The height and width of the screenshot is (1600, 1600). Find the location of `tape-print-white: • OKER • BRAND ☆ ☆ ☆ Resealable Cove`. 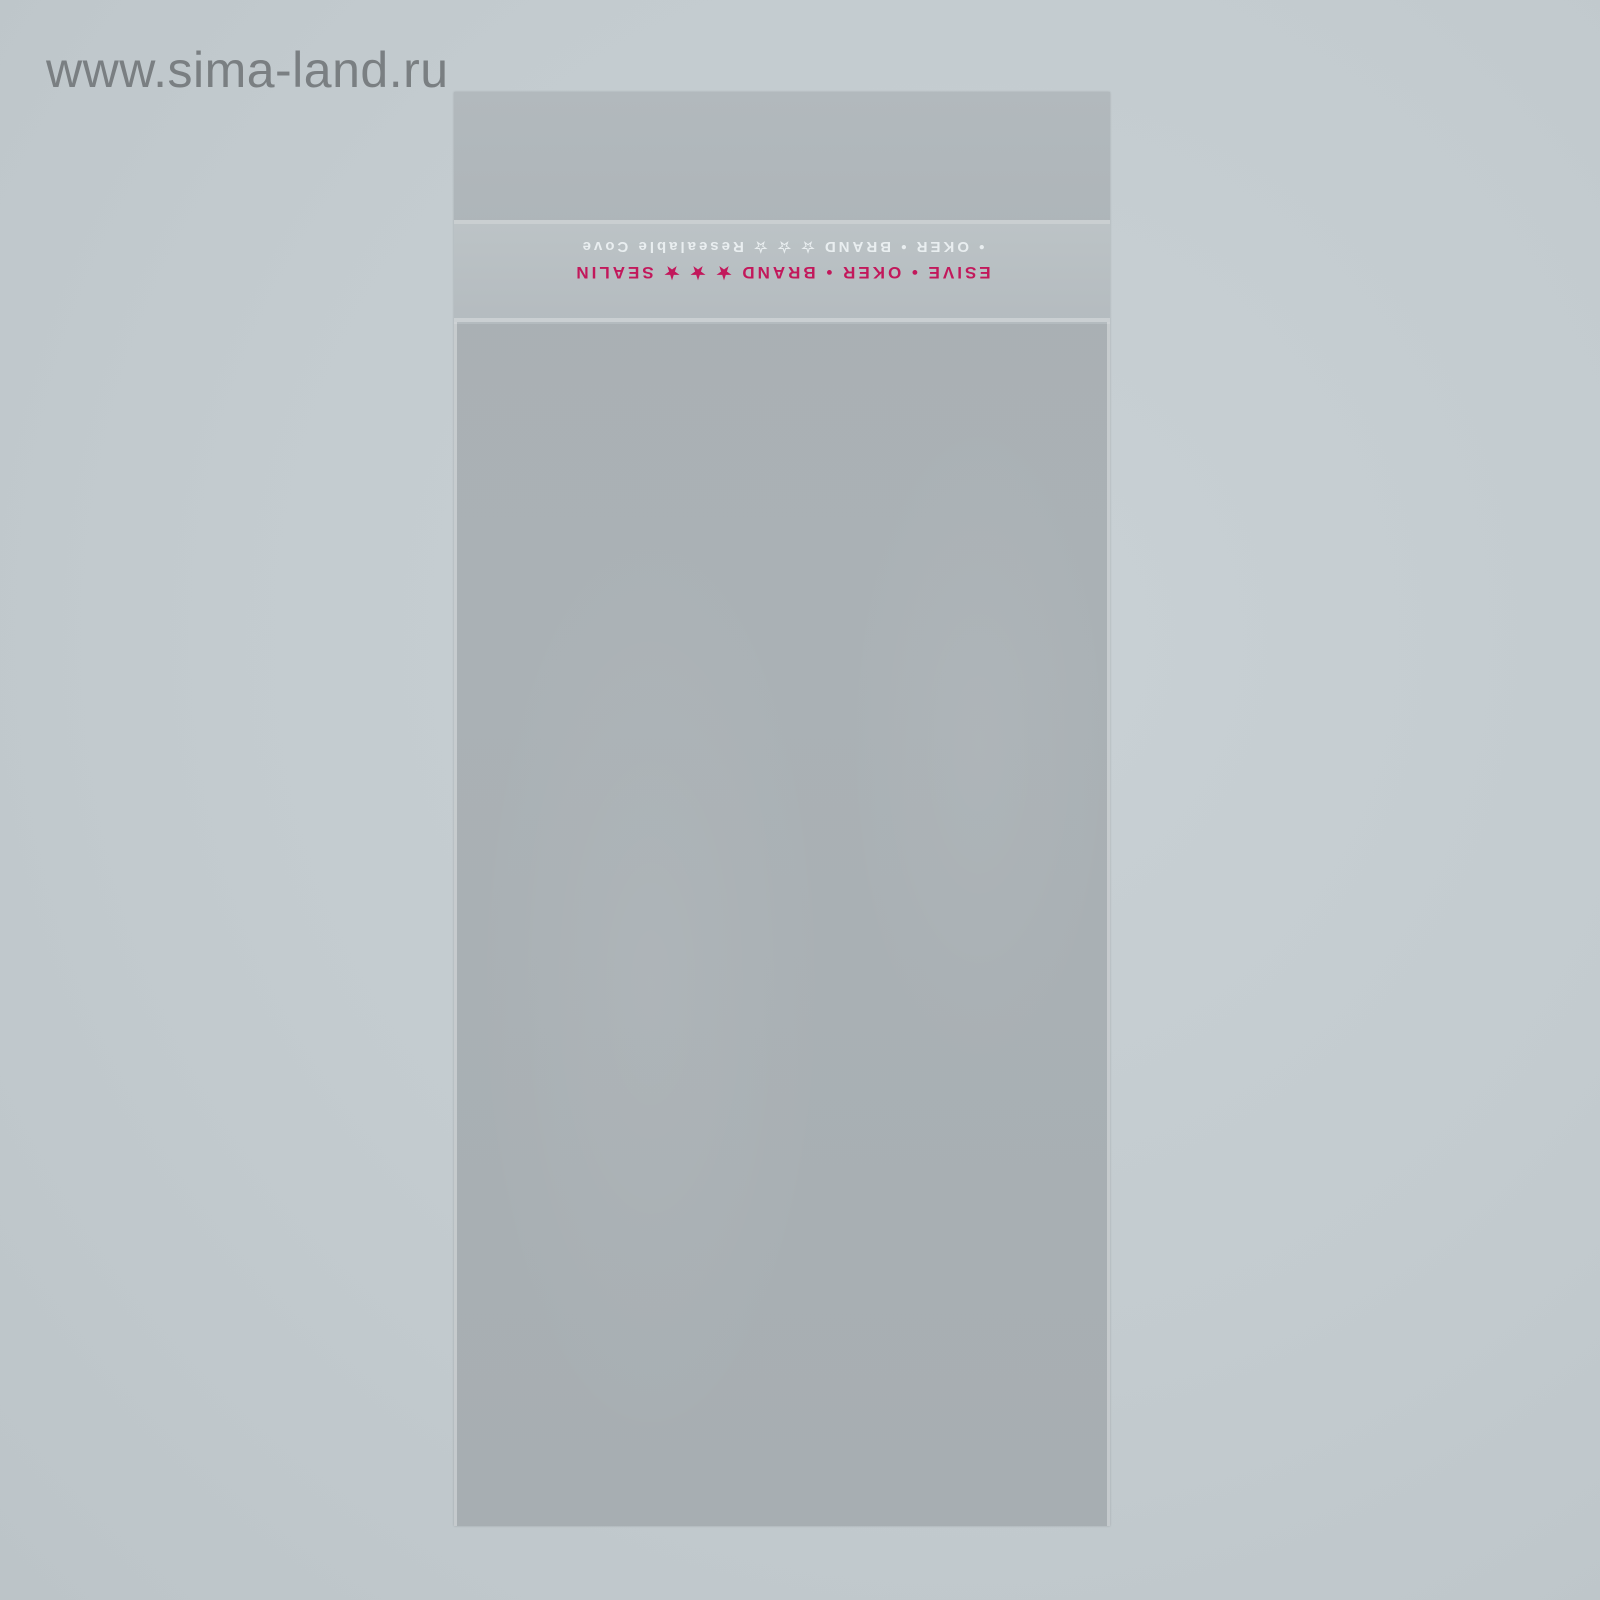

tape-print-white: • OKER • BRAND ☆ ☆ ☆ Resealable Cove is located at coordinates (782, 246).